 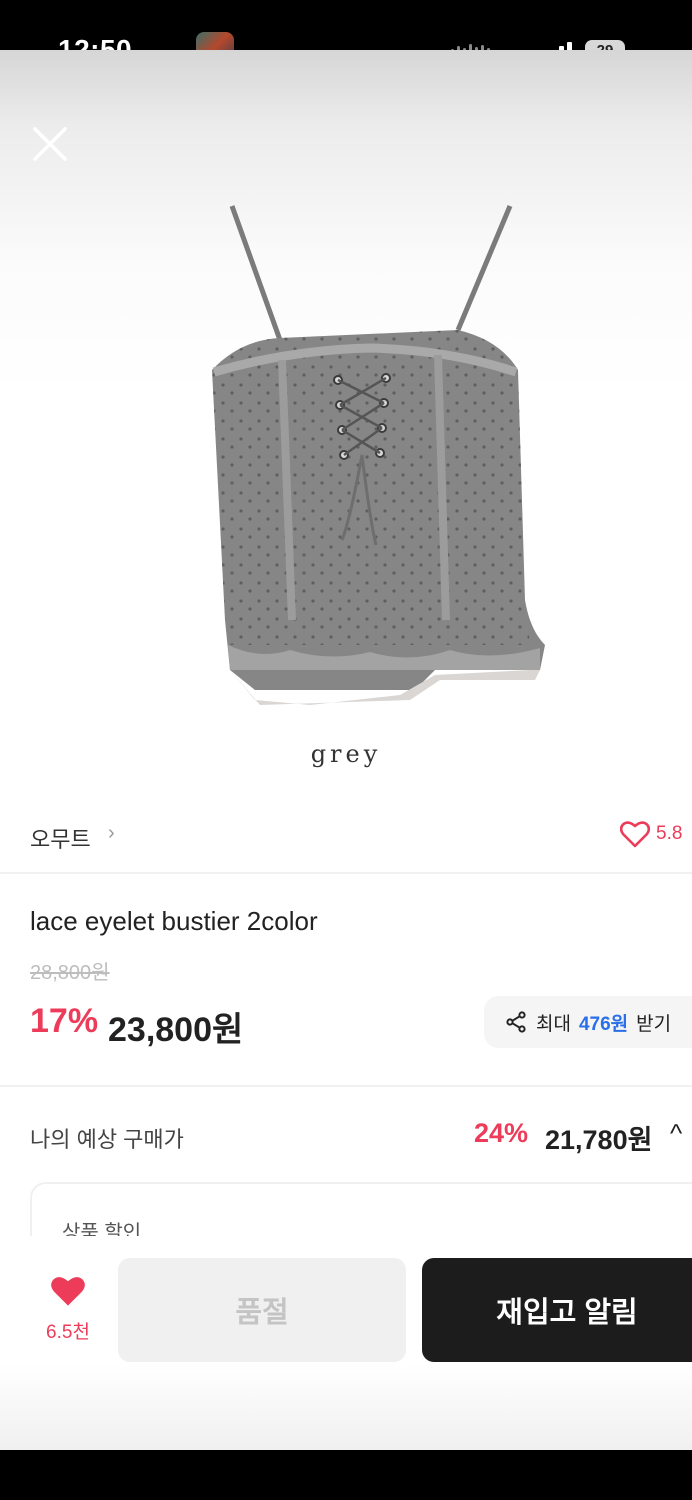 What do you see at coordinates (635, 834) in the screenshot?
I see `heart-outline-icon` at bounding box center [635, 834].